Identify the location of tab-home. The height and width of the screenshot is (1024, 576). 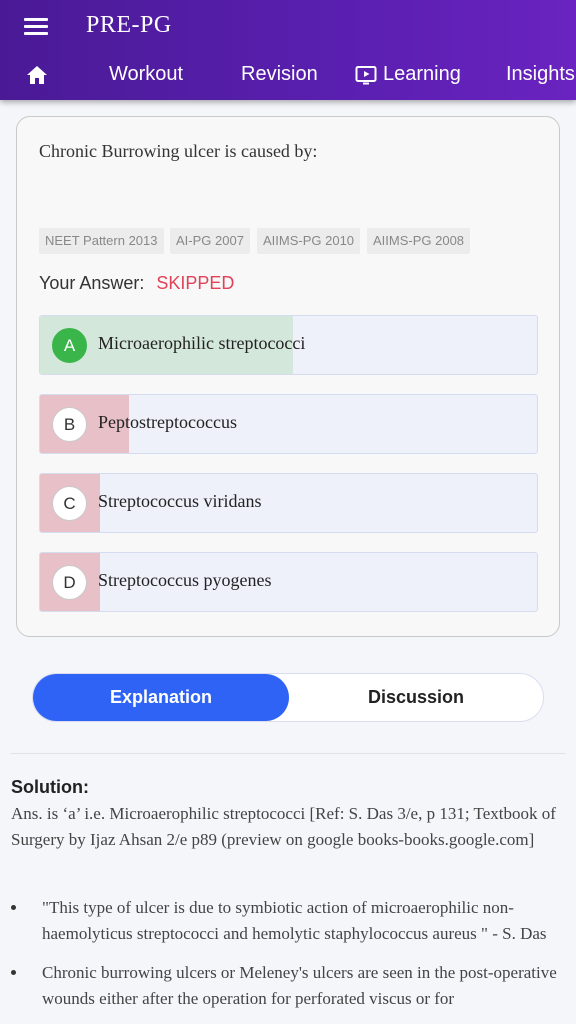
(38, 74).